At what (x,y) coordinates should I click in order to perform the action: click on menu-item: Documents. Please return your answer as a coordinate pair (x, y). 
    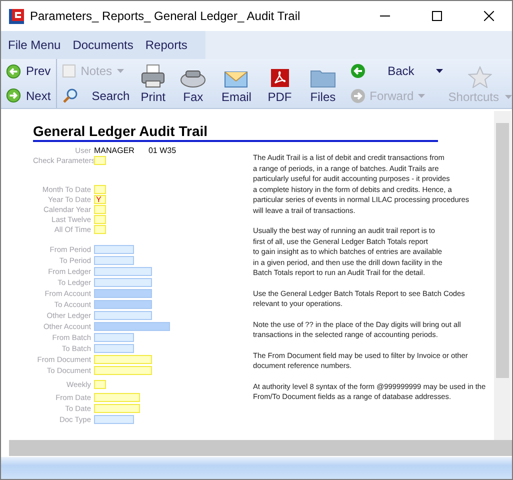
    Looking at the image, I should click on (103, 45).